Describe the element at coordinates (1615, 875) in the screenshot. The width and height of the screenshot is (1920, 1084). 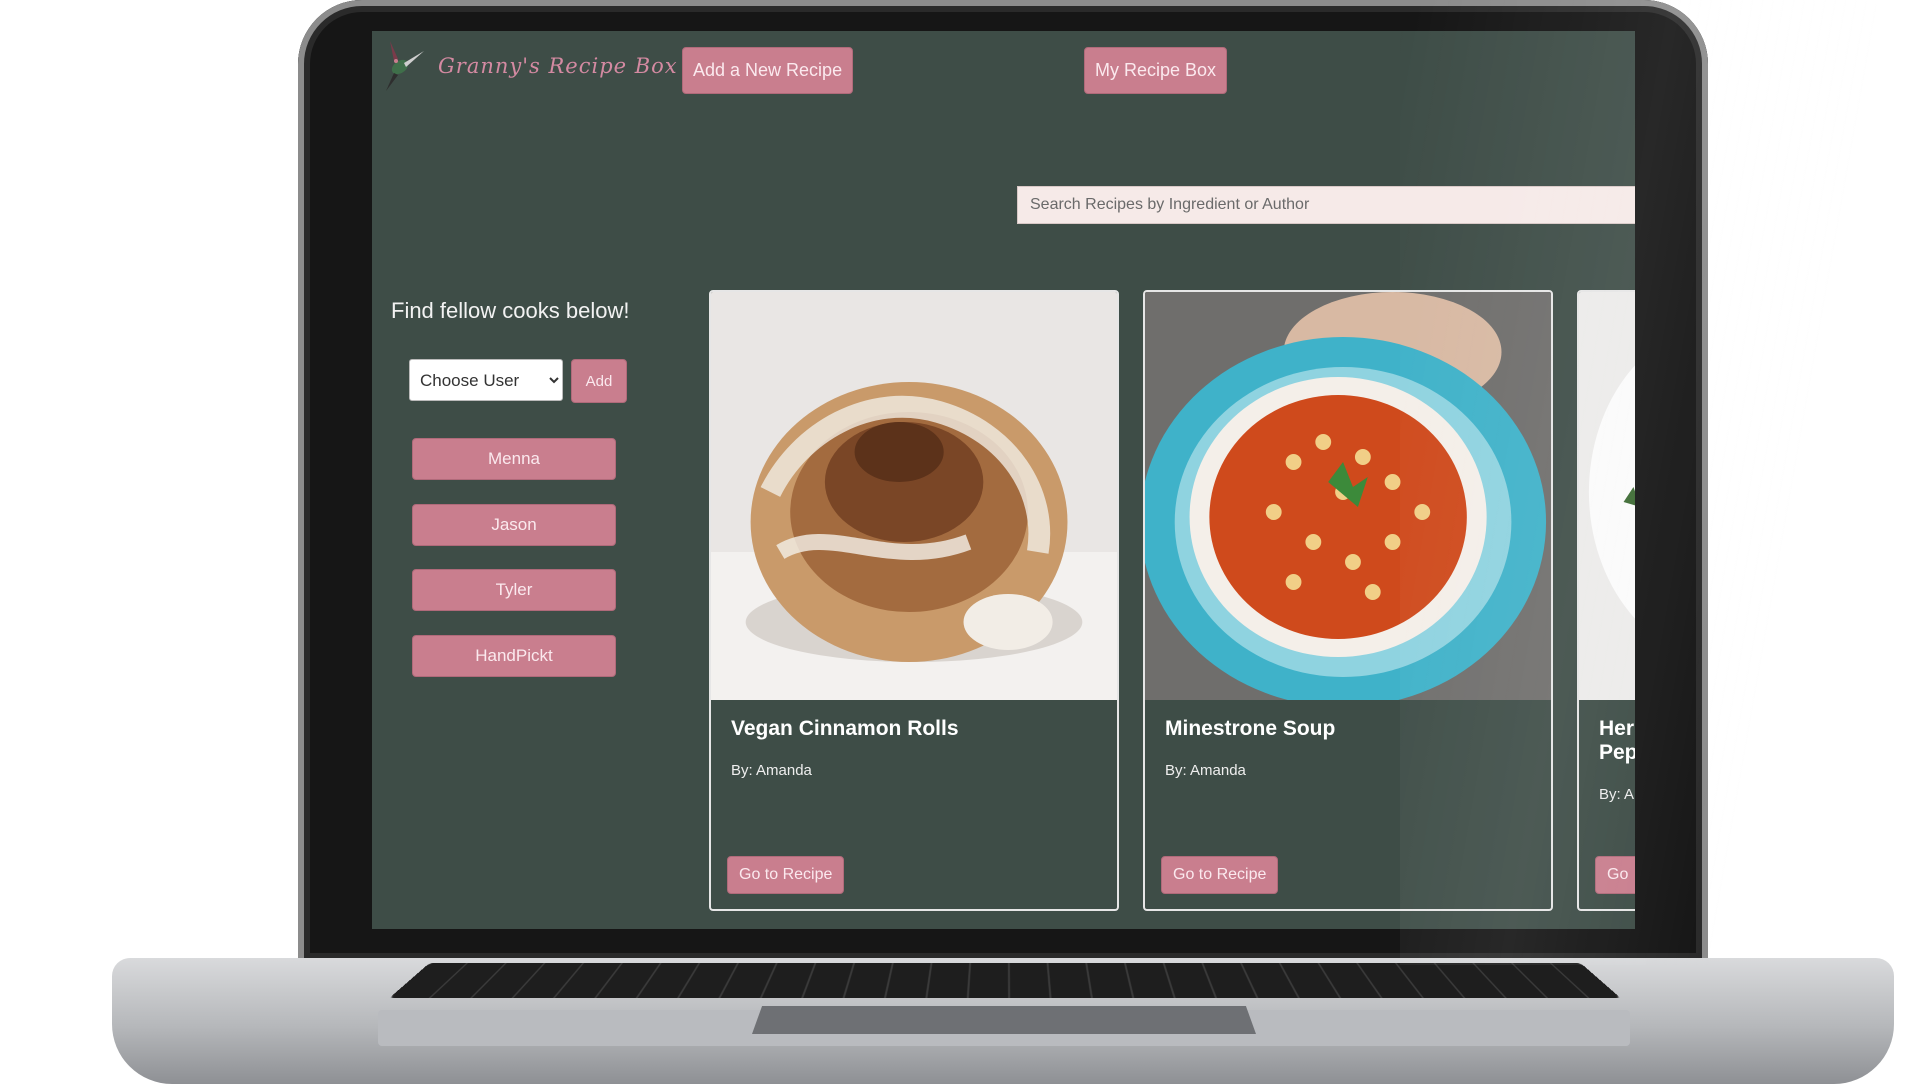
I see `go-to-recipe-button: Go` at that location.